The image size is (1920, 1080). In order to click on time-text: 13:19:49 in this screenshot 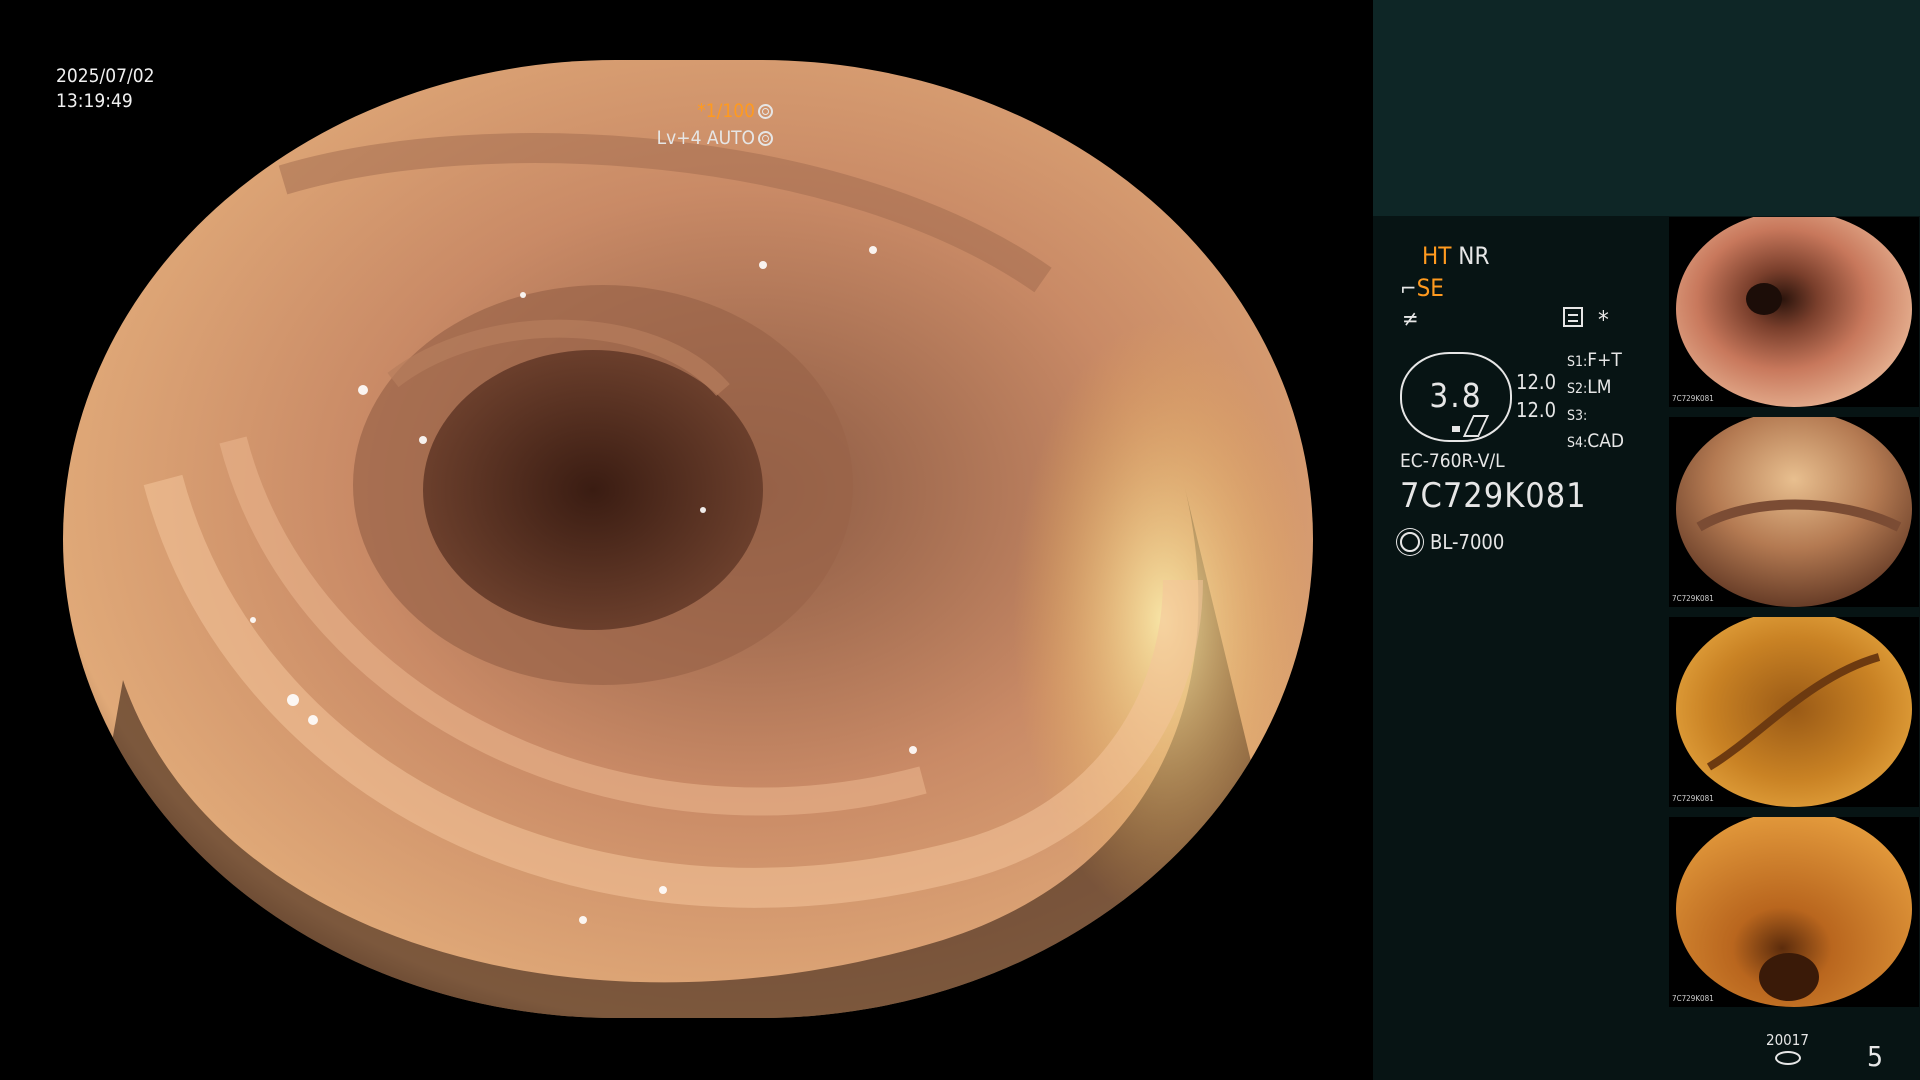, I will do `click(94, 101)`.